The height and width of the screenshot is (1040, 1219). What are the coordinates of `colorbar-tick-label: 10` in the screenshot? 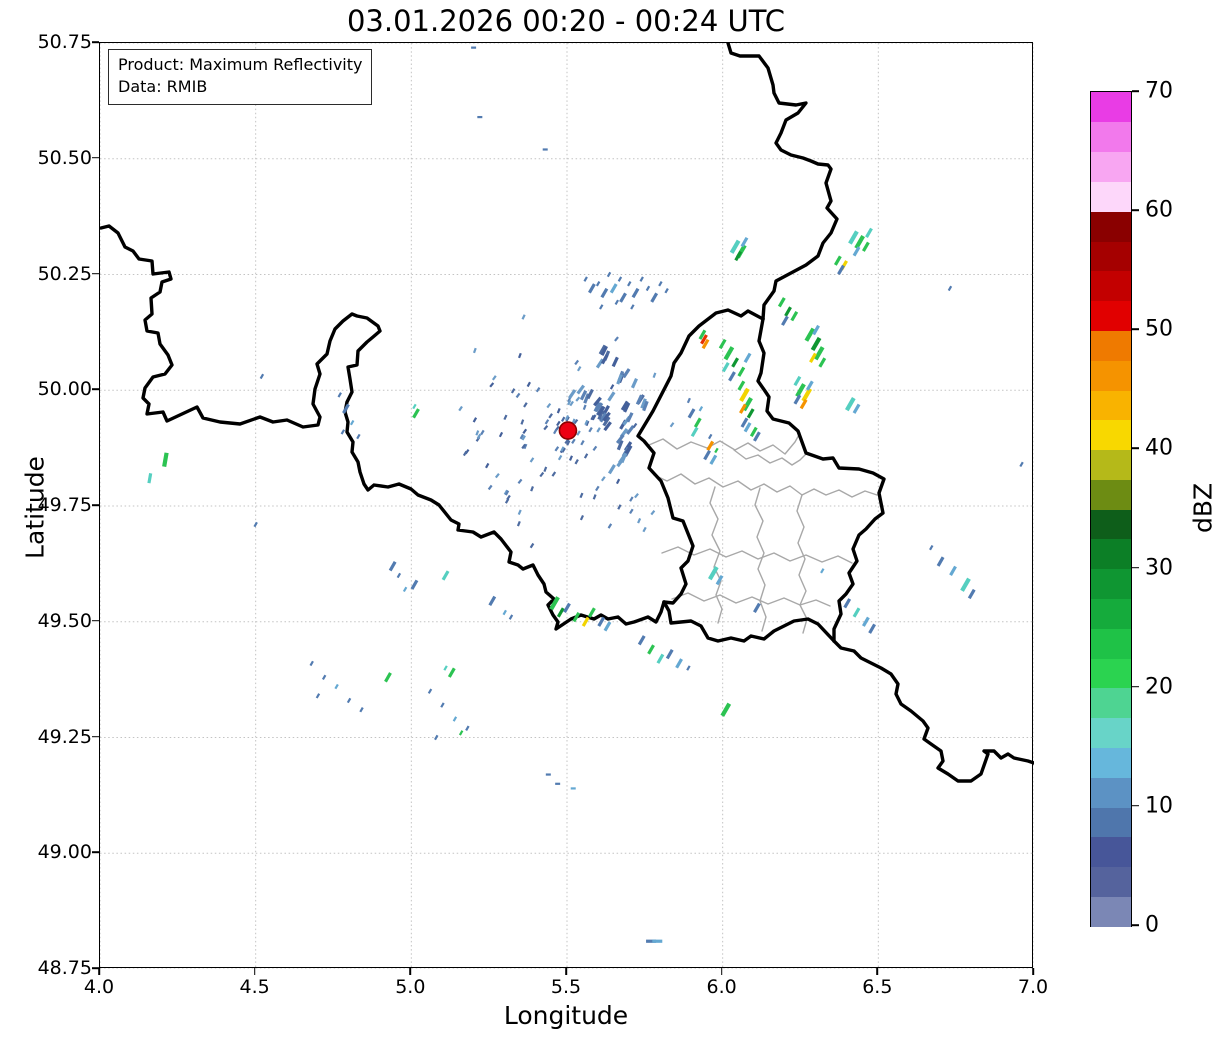 It's located at (1159, 806).